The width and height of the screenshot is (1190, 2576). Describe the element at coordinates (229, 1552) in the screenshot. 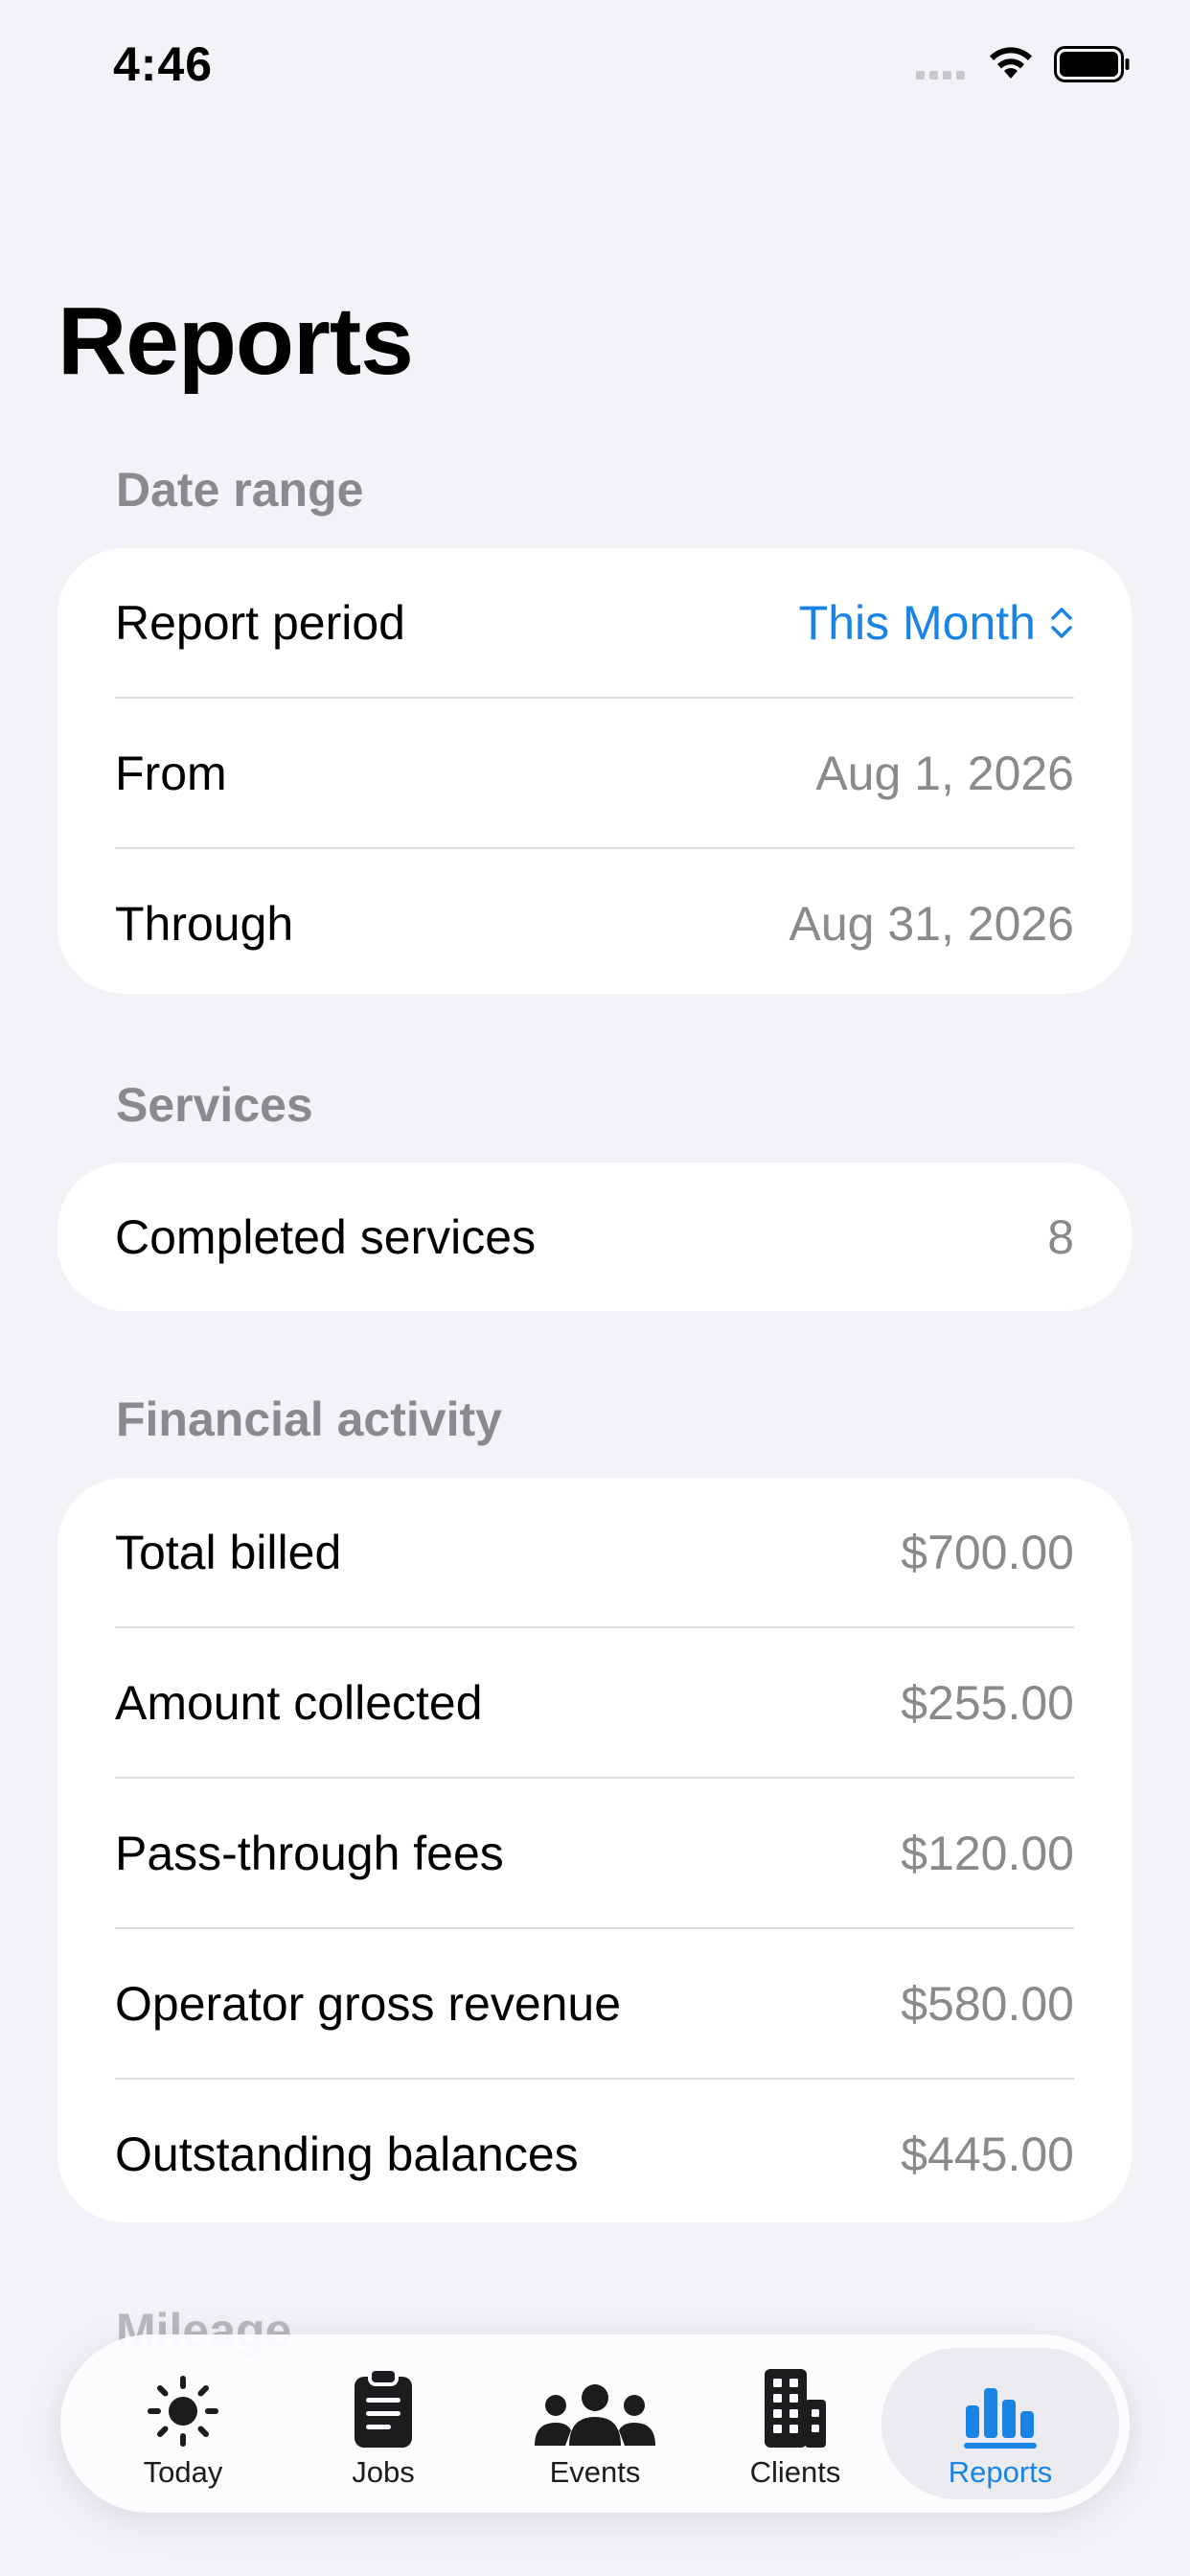

I see `financial-row-label: Total billed` at that location.